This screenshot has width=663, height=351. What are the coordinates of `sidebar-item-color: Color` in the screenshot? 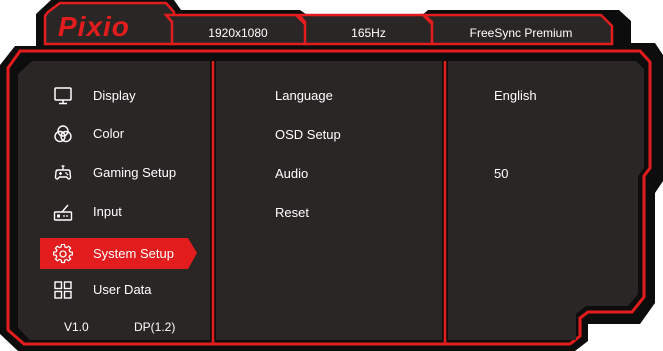 It's located at (110, 134).